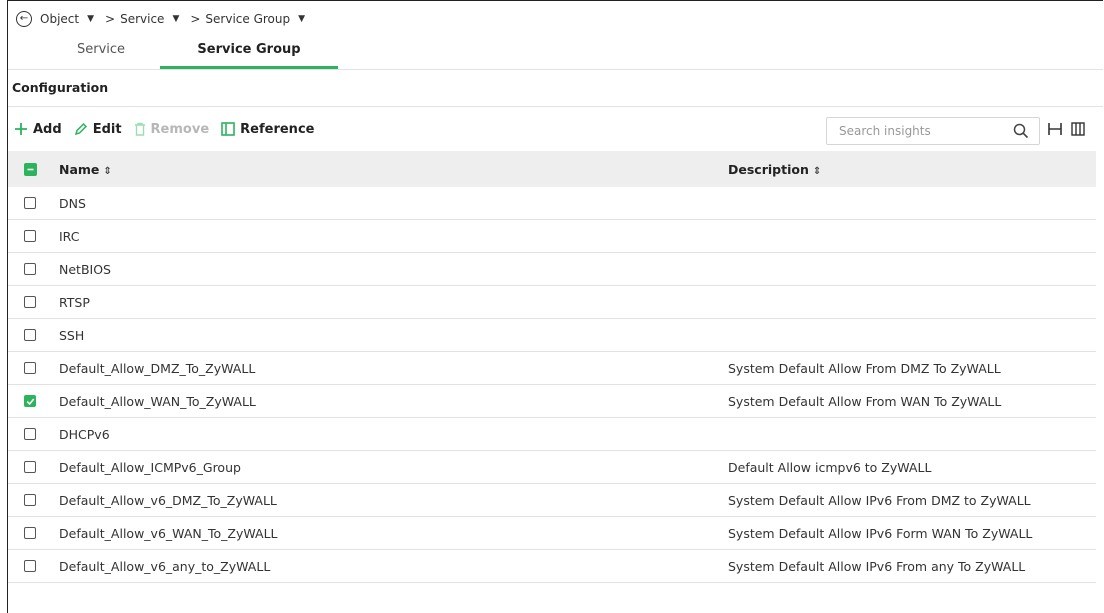 The height and width of the screenshot is (613, 1104). Describe the element at coordinates (72, 203) in the screenshot. I see `cell-name: DNS` at that location.